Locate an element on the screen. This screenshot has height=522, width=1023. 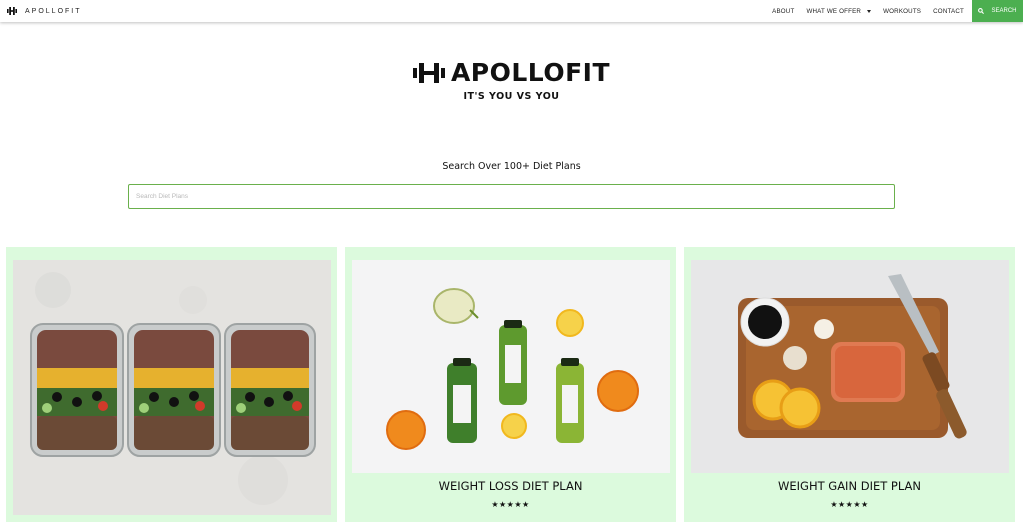
nav-link-what-we-offer-label: WHAT WE OFFER is located at coordinates (834, 11).